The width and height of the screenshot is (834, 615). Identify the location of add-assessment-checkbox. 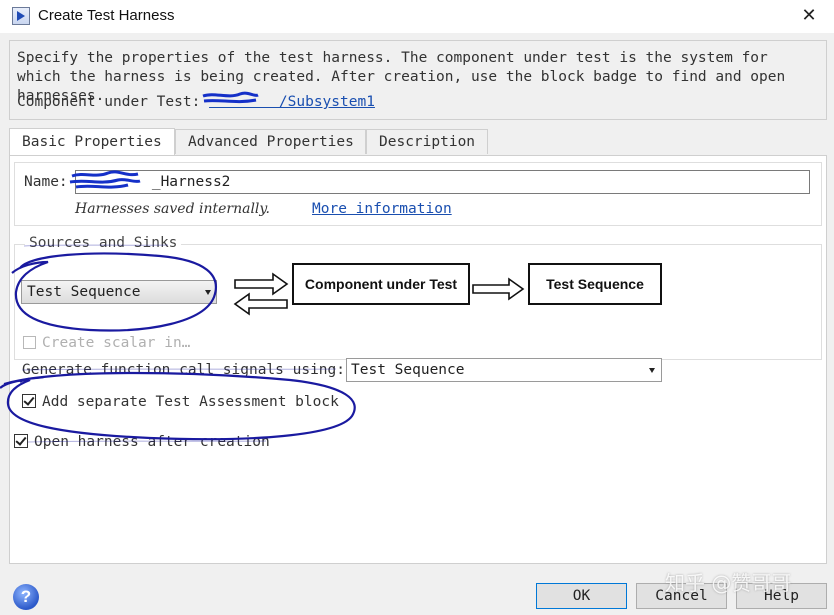
(29, 401).